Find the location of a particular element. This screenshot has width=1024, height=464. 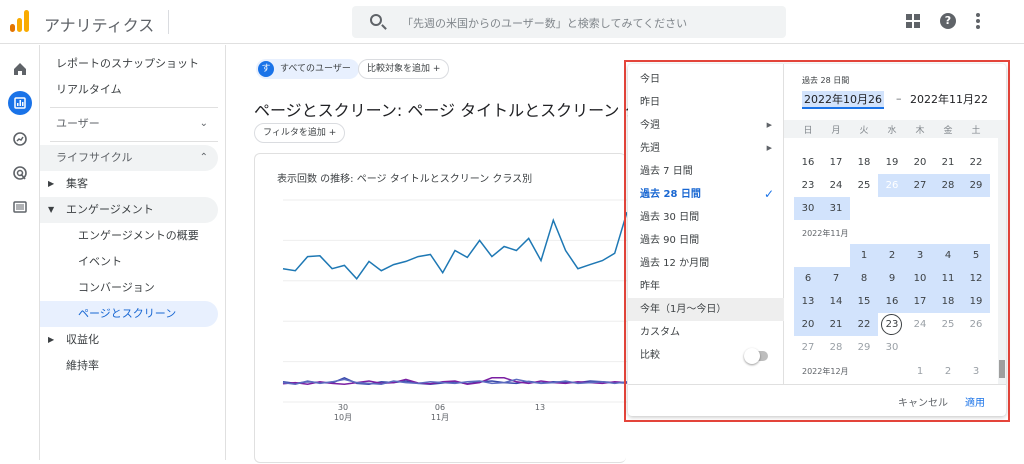

preset-option: 昨年 is located at coordinates (706, 286).